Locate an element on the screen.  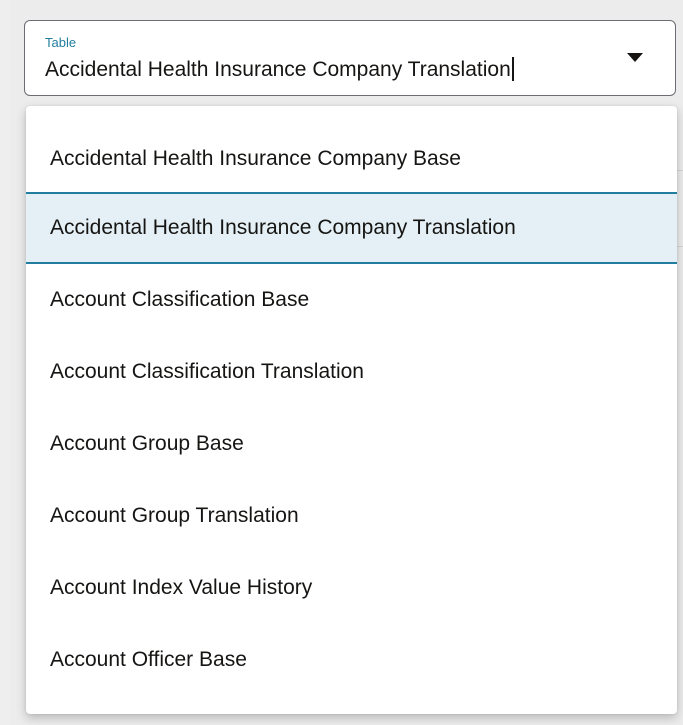
dropdown-option: Account Index Value History is located at coordinates (351, 588).